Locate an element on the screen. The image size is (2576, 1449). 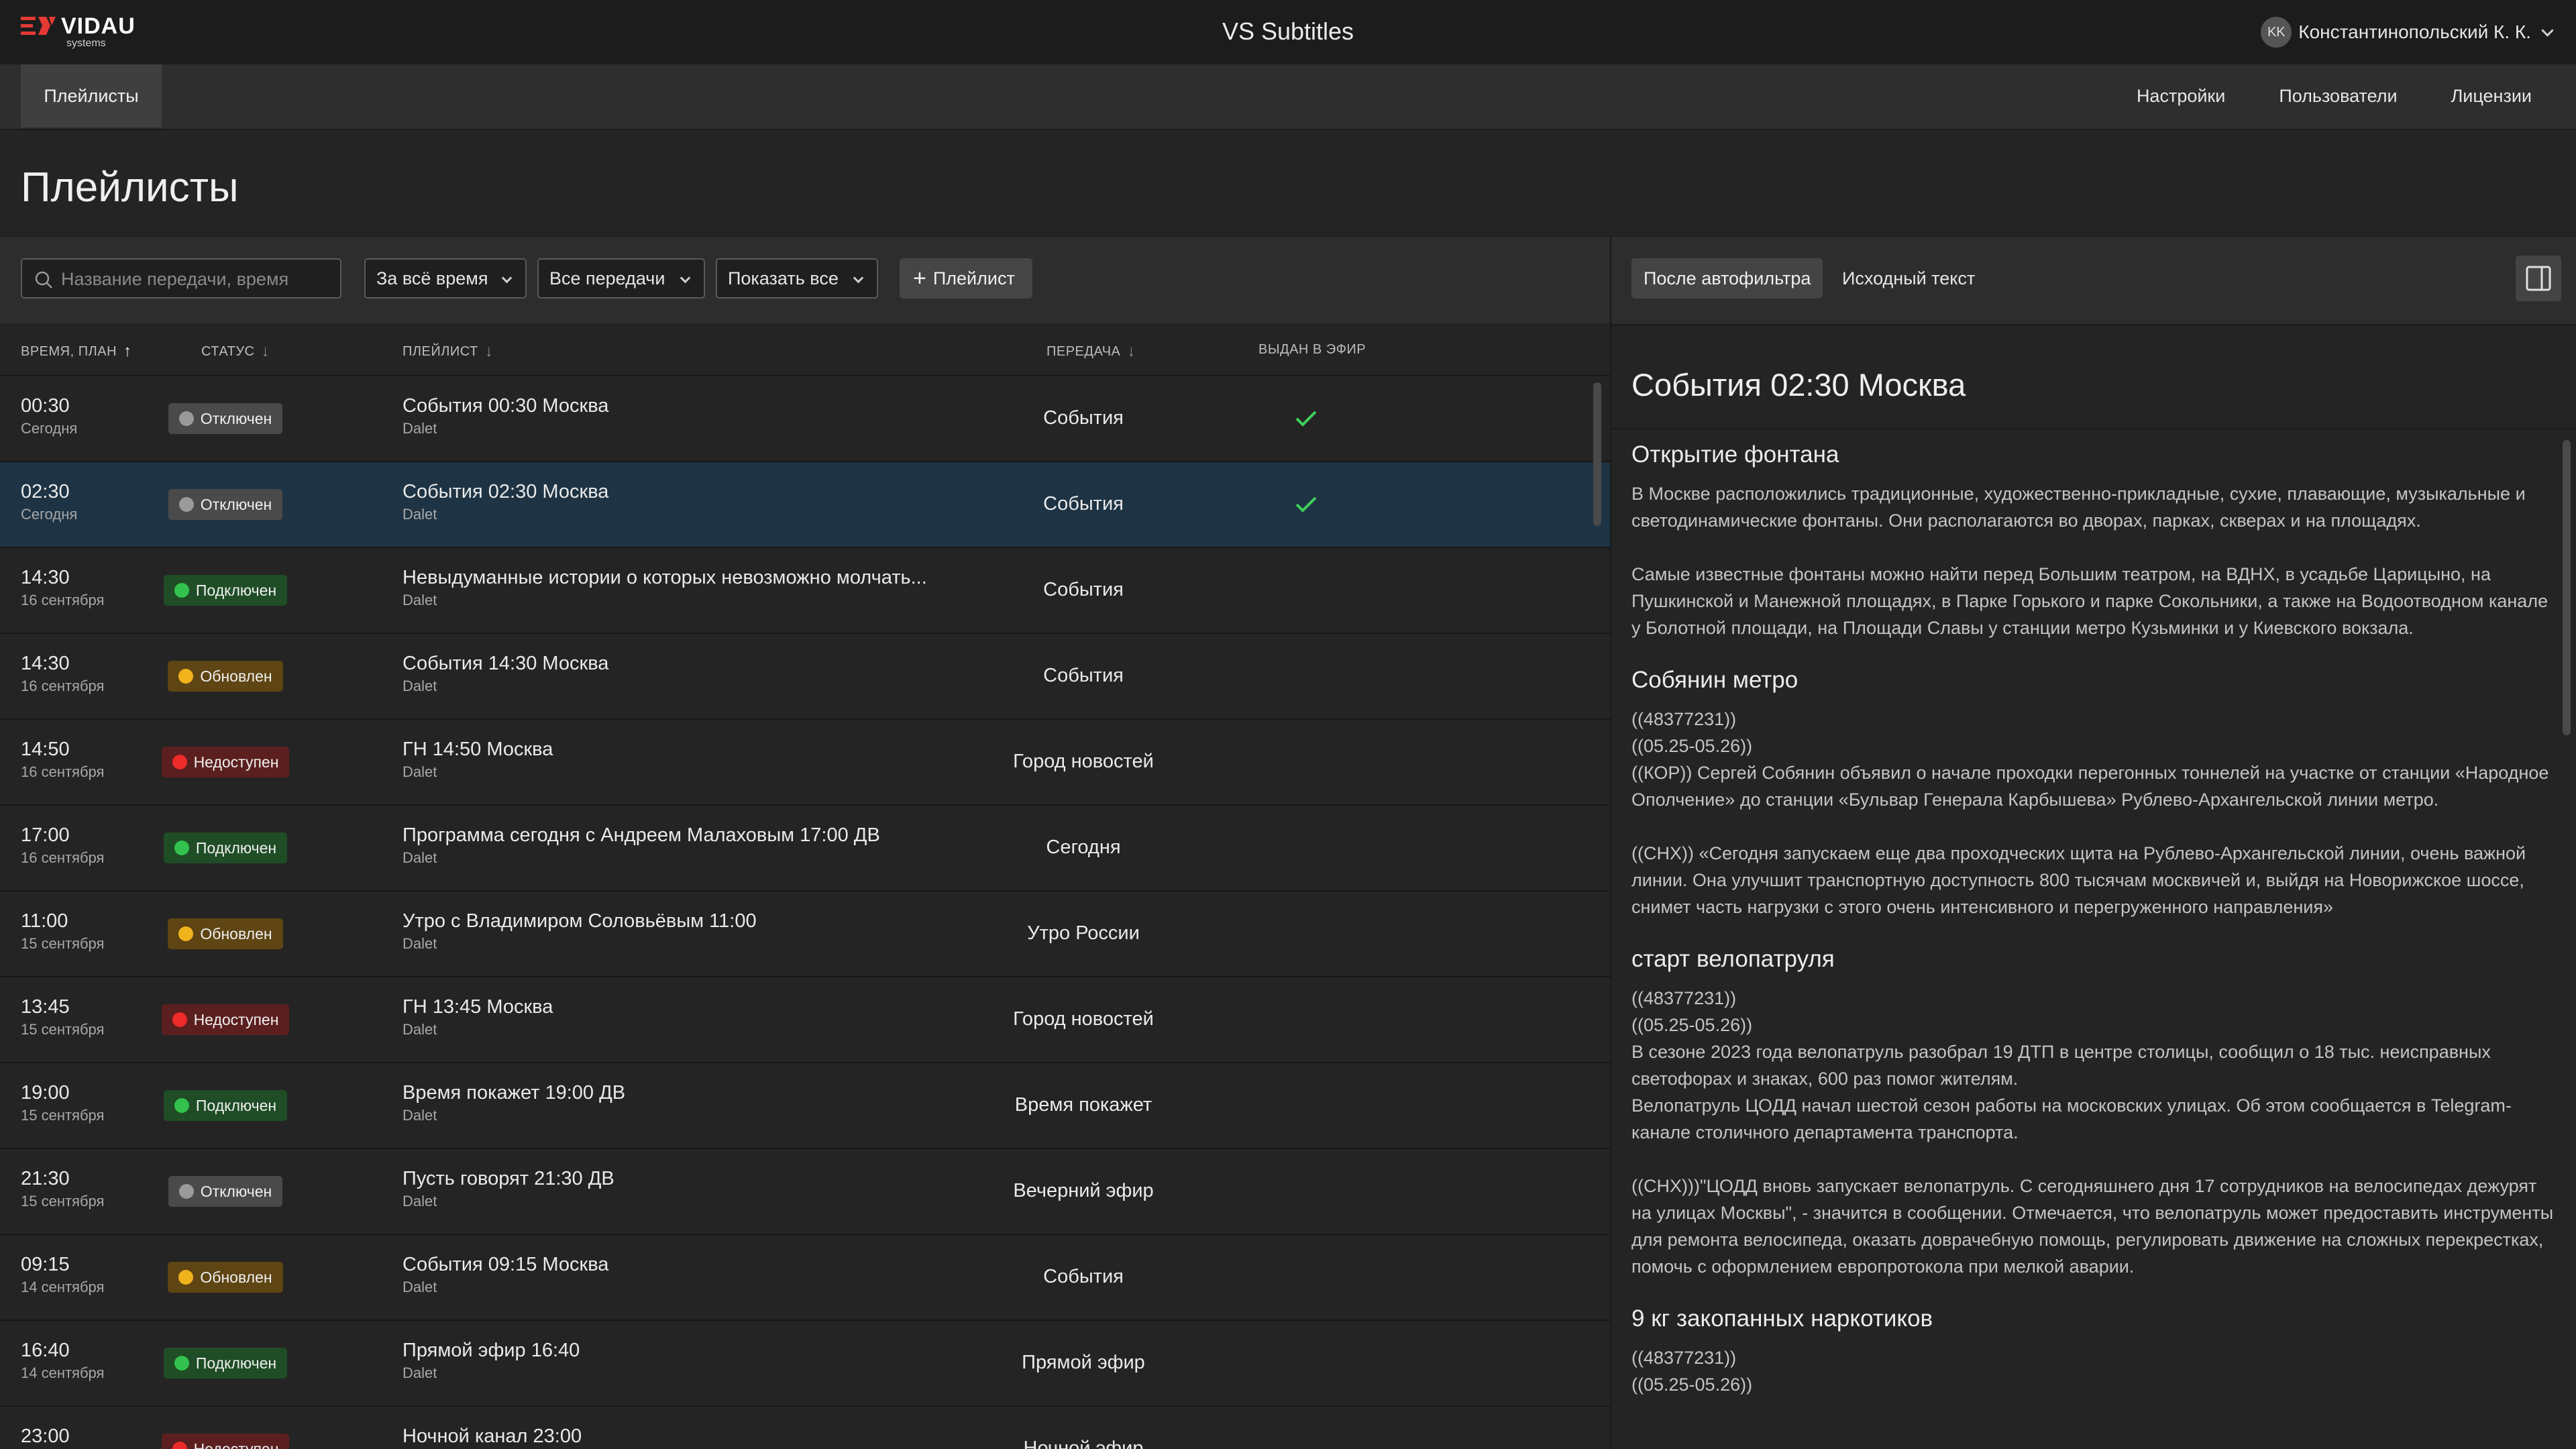
column-header-time: ВРЕМЯ, ПЛАН ↑ is located at coordinates (76, 351).